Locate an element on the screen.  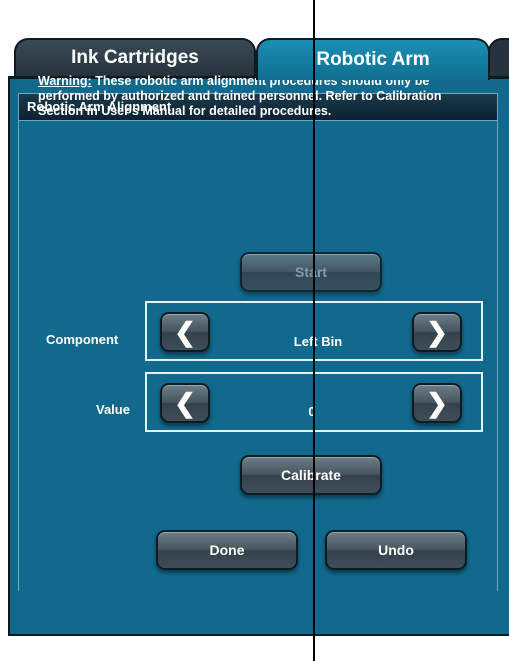
done-button: Done is located at coordinates (227, 550).